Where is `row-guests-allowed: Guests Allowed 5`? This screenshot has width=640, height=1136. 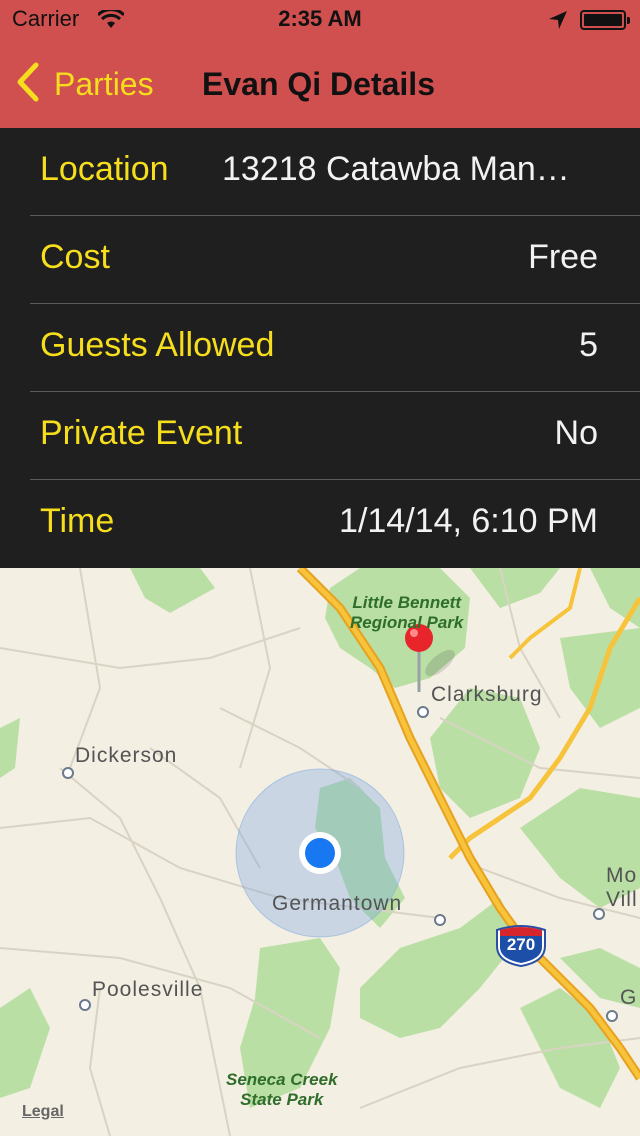
row-guests-allowed: Guests Allowed 5 is located at coordinates (320, 348).